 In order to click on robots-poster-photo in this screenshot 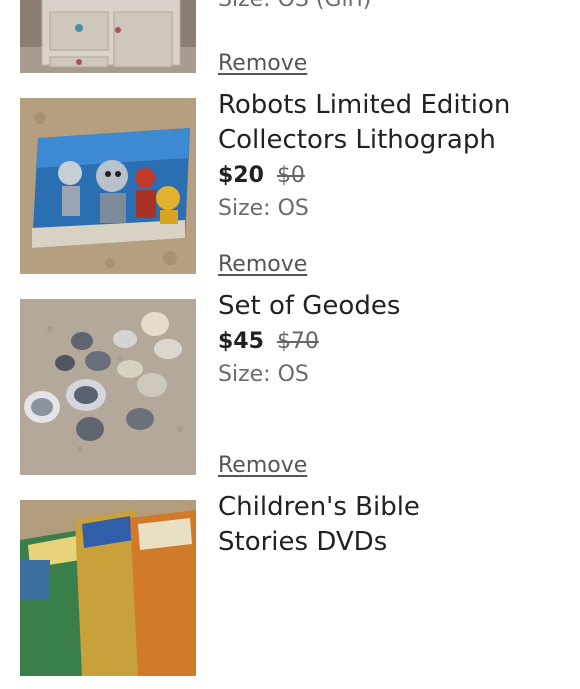, I will do `click(108, 186)`.